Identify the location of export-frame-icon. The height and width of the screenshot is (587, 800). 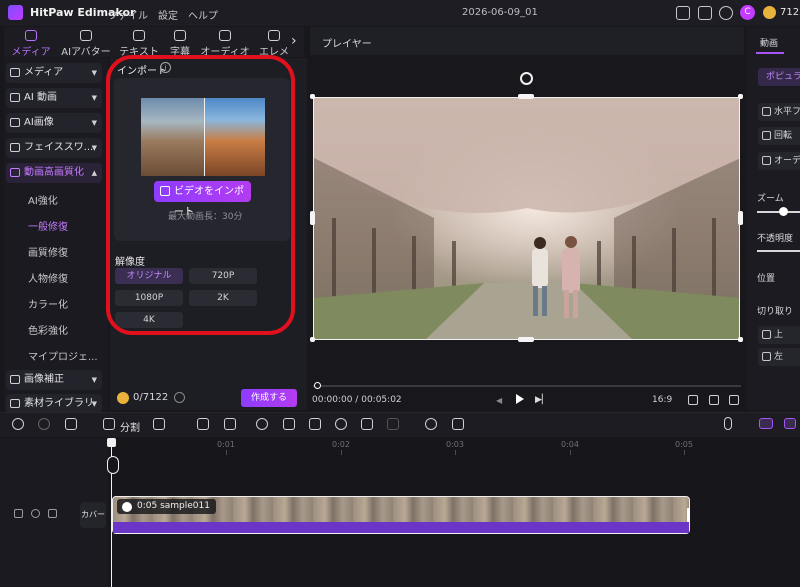
(458, 424).